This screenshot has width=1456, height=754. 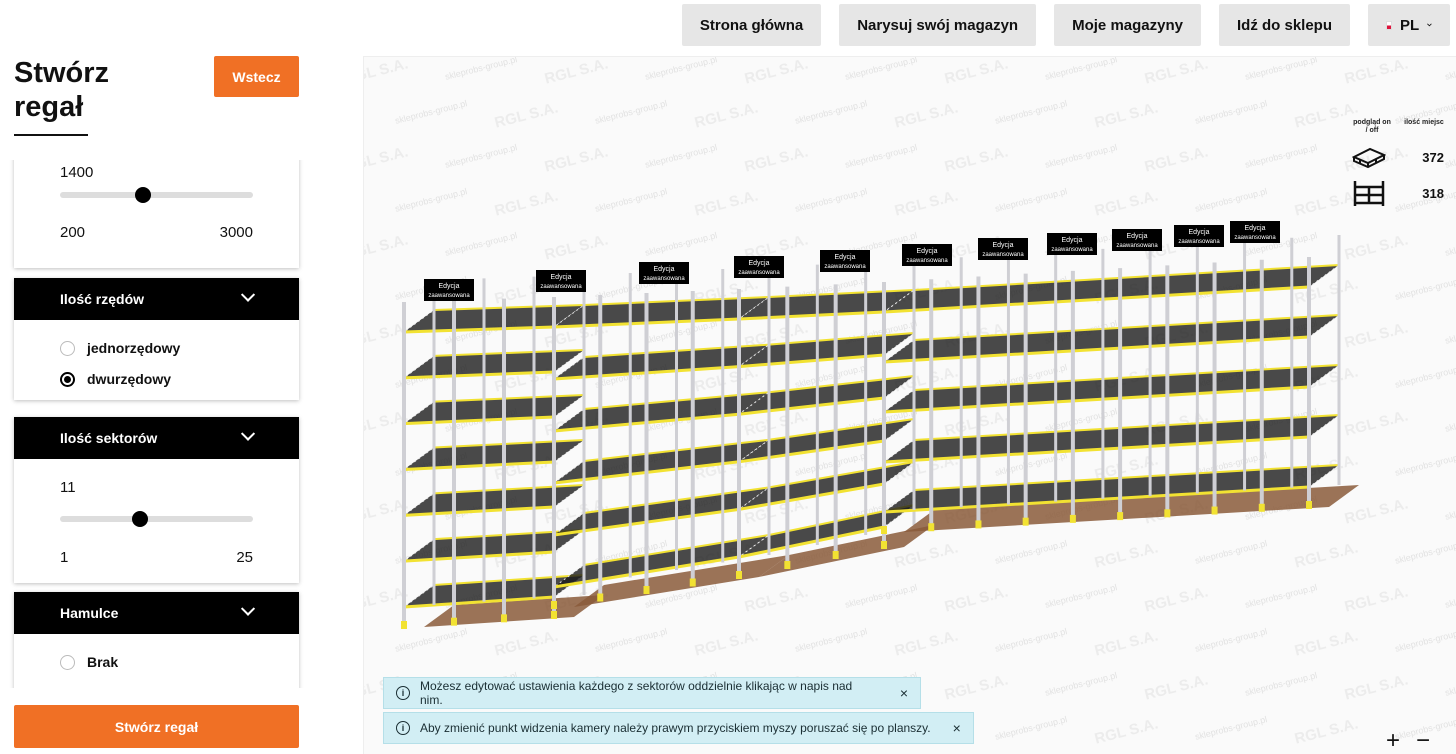 What do you see at coordinates (1127, 25) in the screenshot?
I see `nav-my-warehouses-button: Moje magazyny` at bounding box center [1127, 25].